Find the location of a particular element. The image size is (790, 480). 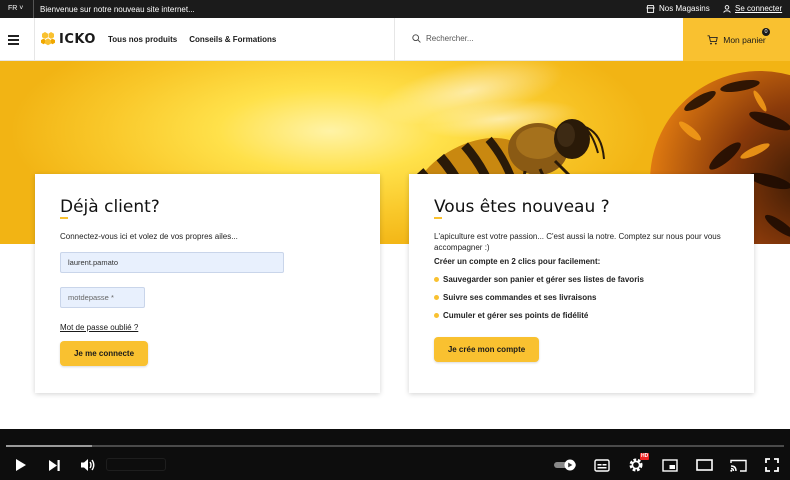

login-button: Je me connecte is located at coordinates (104, 353).